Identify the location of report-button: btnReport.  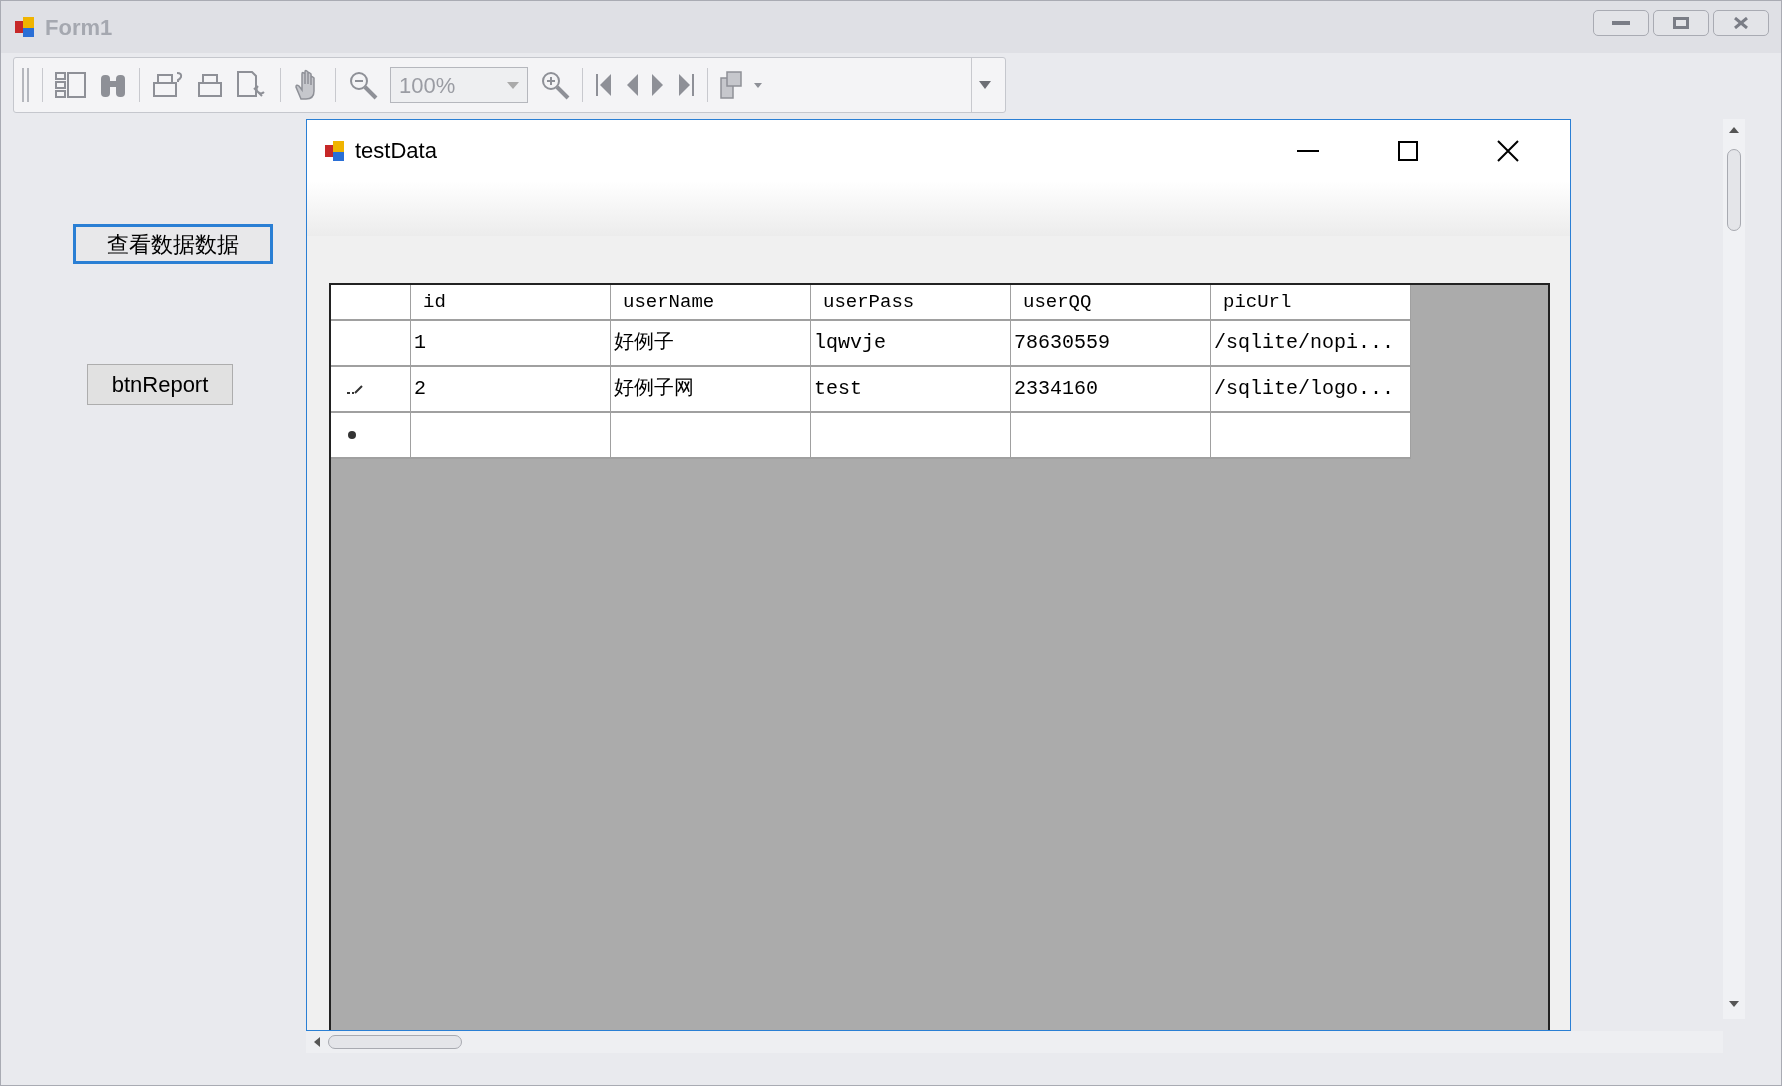
(160, 384).